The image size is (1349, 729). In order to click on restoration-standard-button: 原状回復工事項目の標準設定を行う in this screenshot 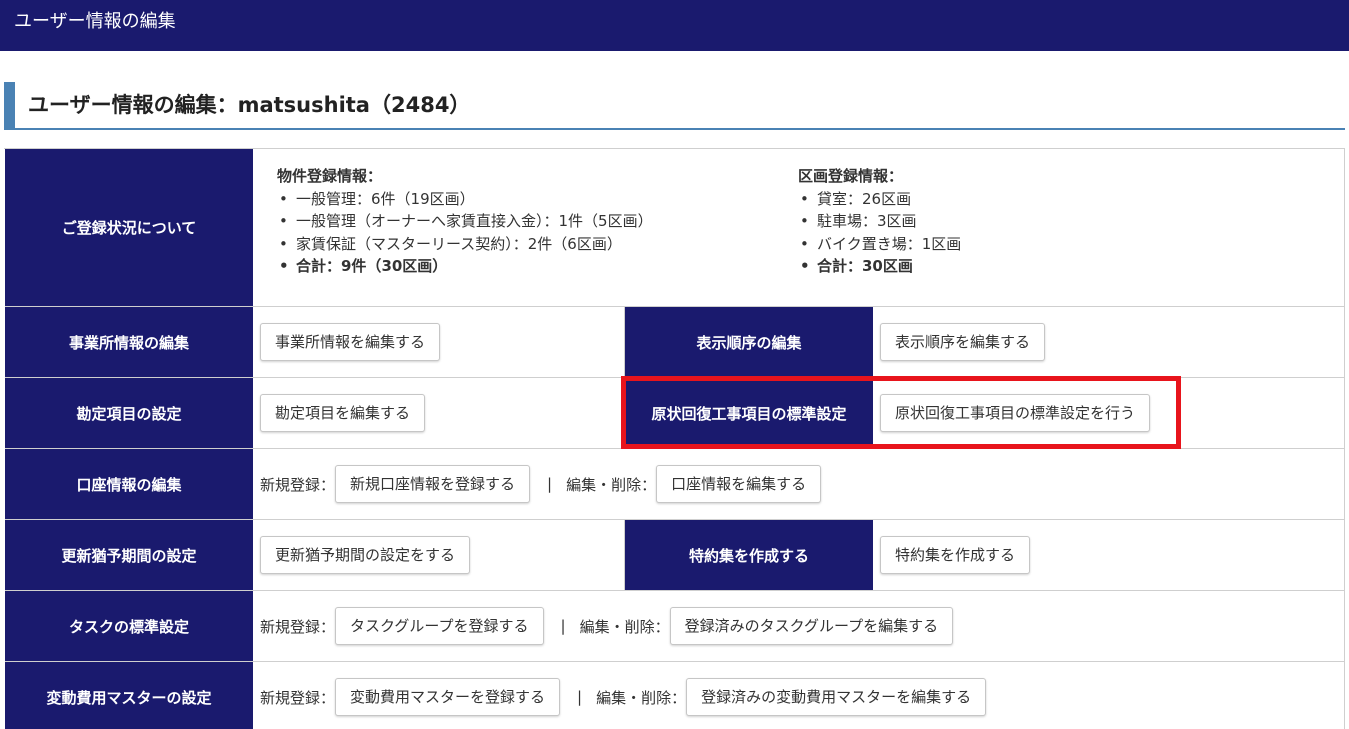, I will do `click(1015, 413)`.